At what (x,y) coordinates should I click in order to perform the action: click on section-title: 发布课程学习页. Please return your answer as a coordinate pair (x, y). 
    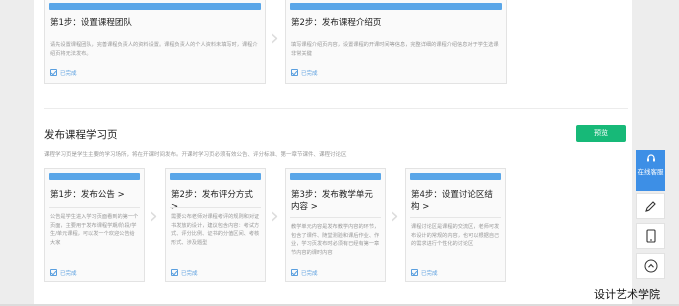
    Looking at the image, I should click on (81, 135).